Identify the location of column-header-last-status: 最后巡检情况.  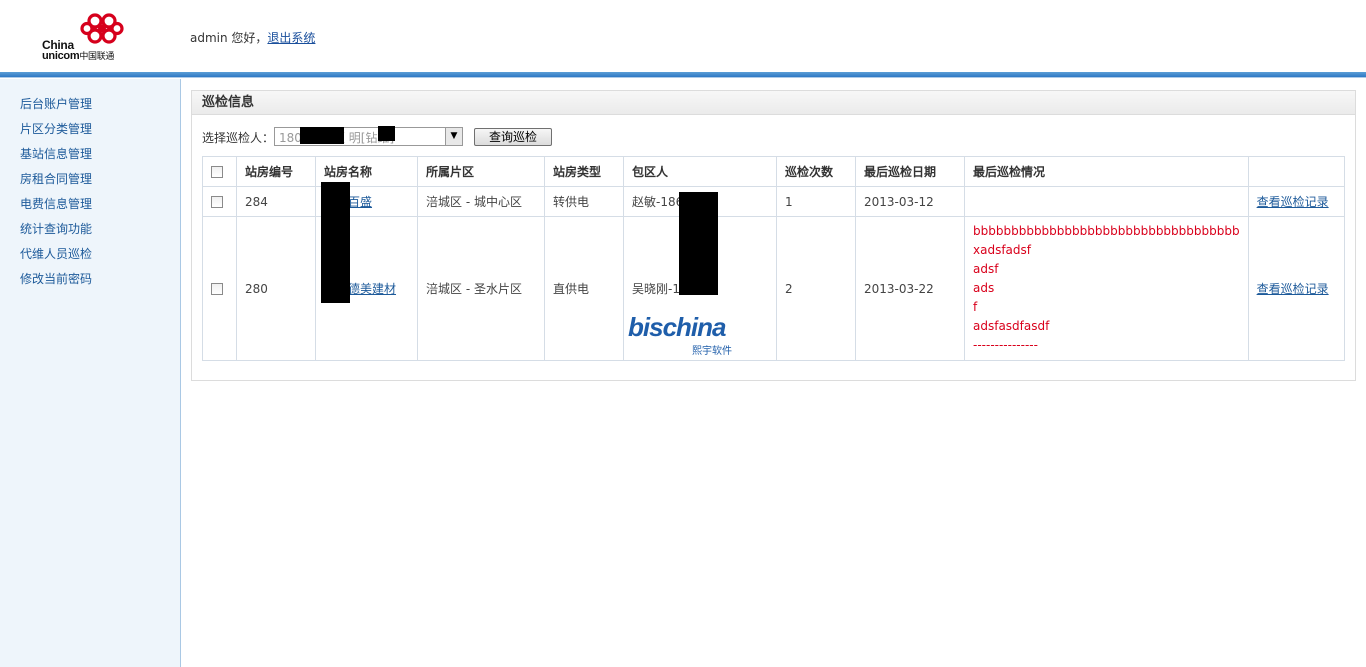
(1106, 171).